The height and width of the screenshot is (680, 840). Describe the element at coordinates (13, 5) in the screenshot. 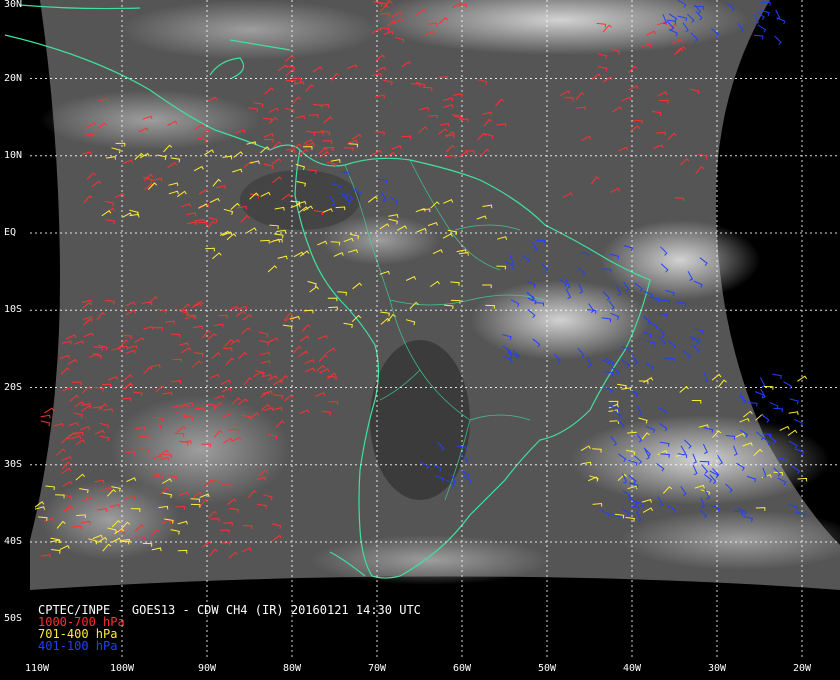

I see `lat-label: 30N` at that location.